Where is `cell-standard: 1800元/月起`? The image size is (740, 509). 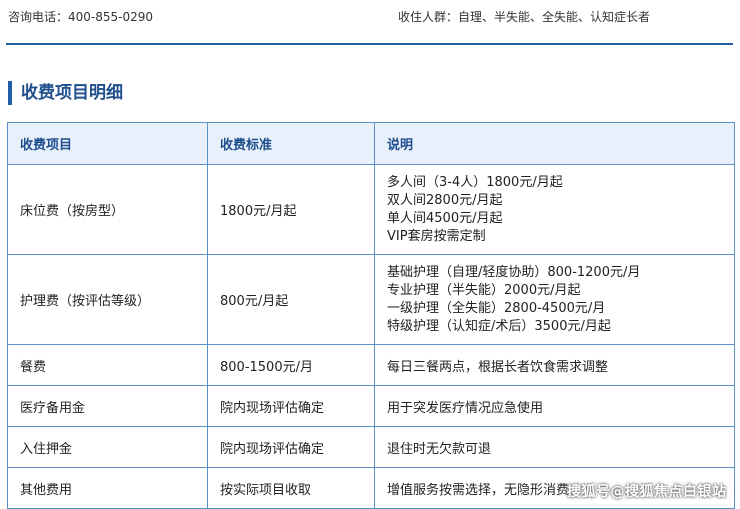 cell-standard: 1800元/月起 is located at coordinates (291, 209).